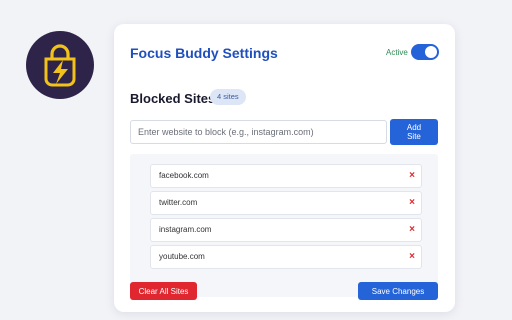 This screenshot has height=320, width=512. I want to click on list-item: youtube.com ×, so click(286, 257).